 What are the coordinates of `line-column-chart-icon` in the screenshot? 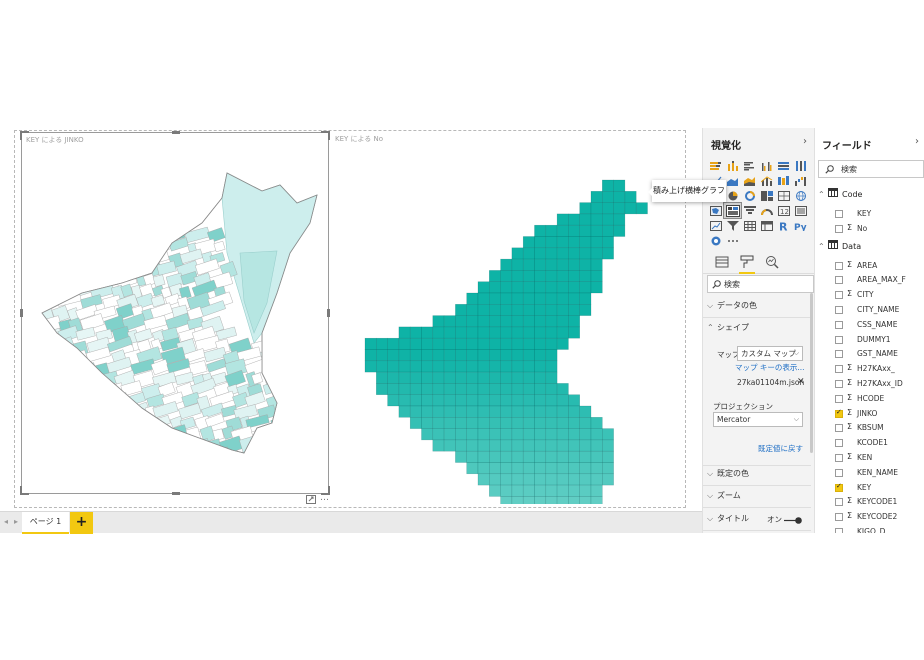 It's located at (766, 180).